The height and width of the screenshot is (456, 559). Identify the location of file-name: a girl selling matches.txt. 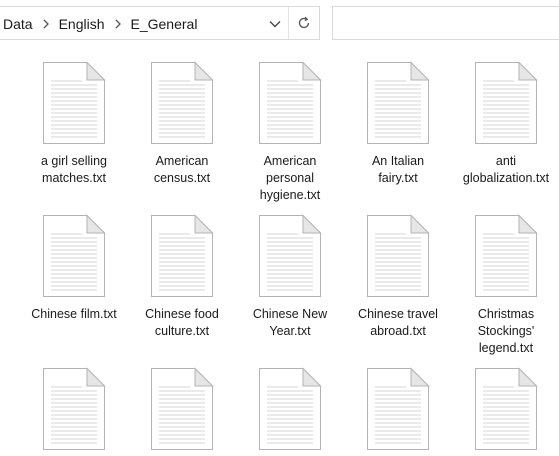
(74, 170).